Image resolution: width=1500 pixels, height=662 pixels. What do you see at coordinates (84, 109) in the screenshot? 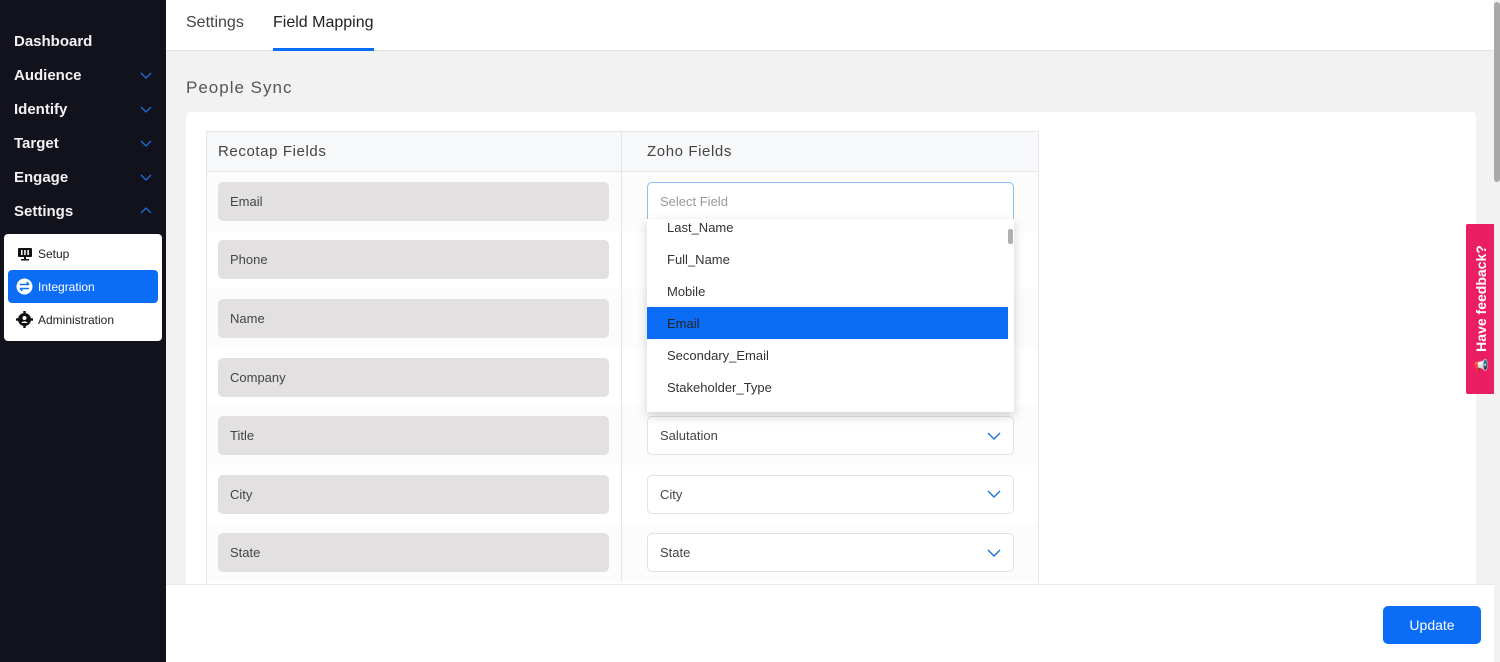
I see `sidebar-item-identify: Identify` at bounding box center [84, 109].